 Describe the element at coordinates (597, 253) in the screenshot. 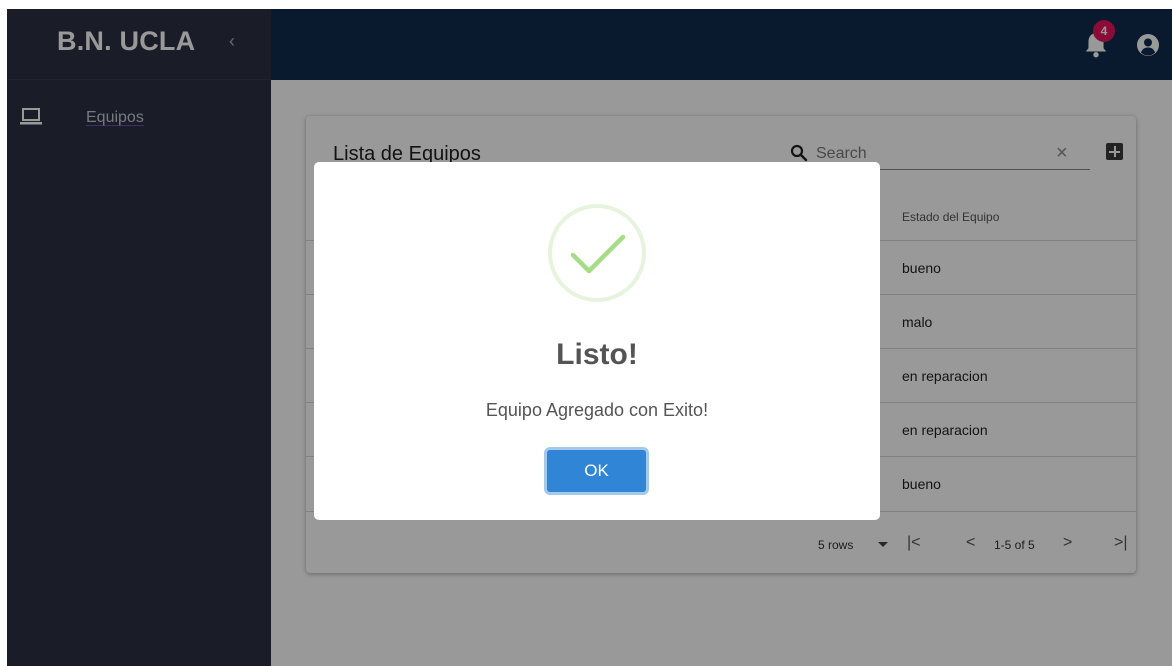

I see `success-check-icon` at that location.